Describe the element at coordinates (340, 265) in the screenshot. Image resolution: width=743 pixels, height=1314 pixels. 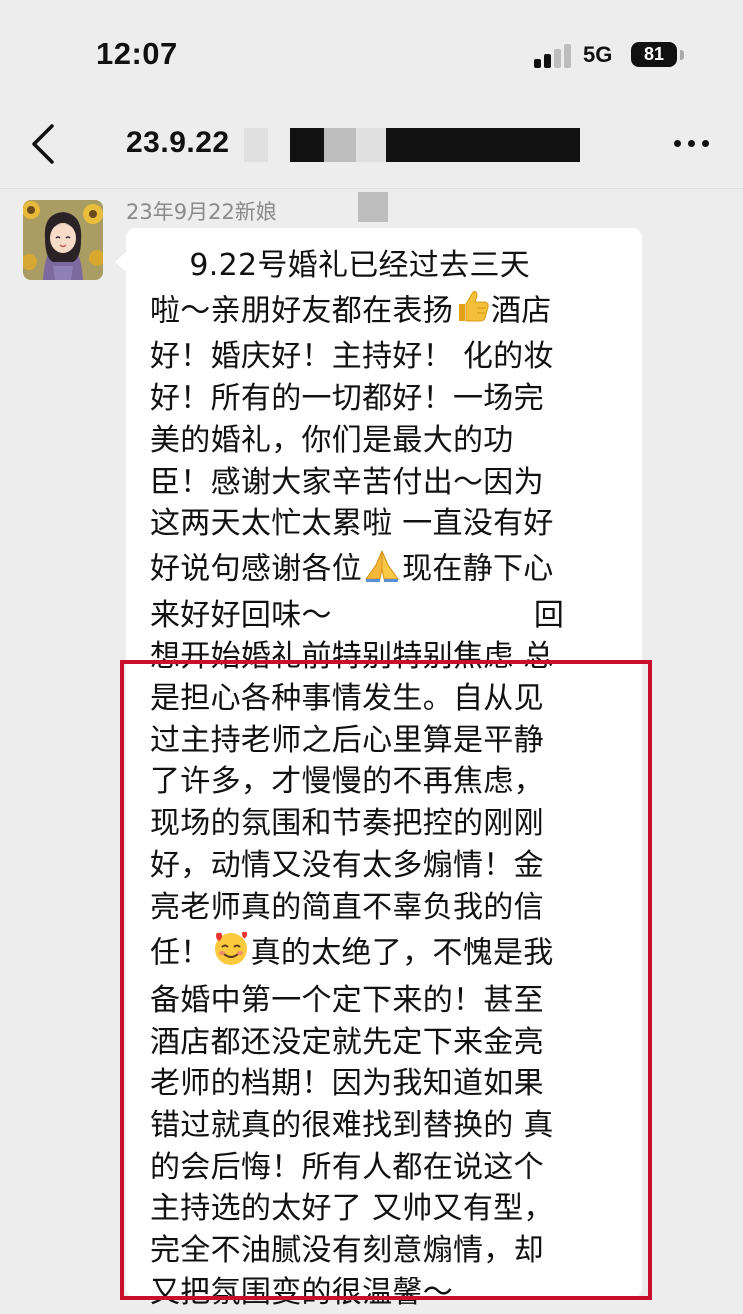
I see `message-line: 9.22号婚礼已经过去三天` at that location.